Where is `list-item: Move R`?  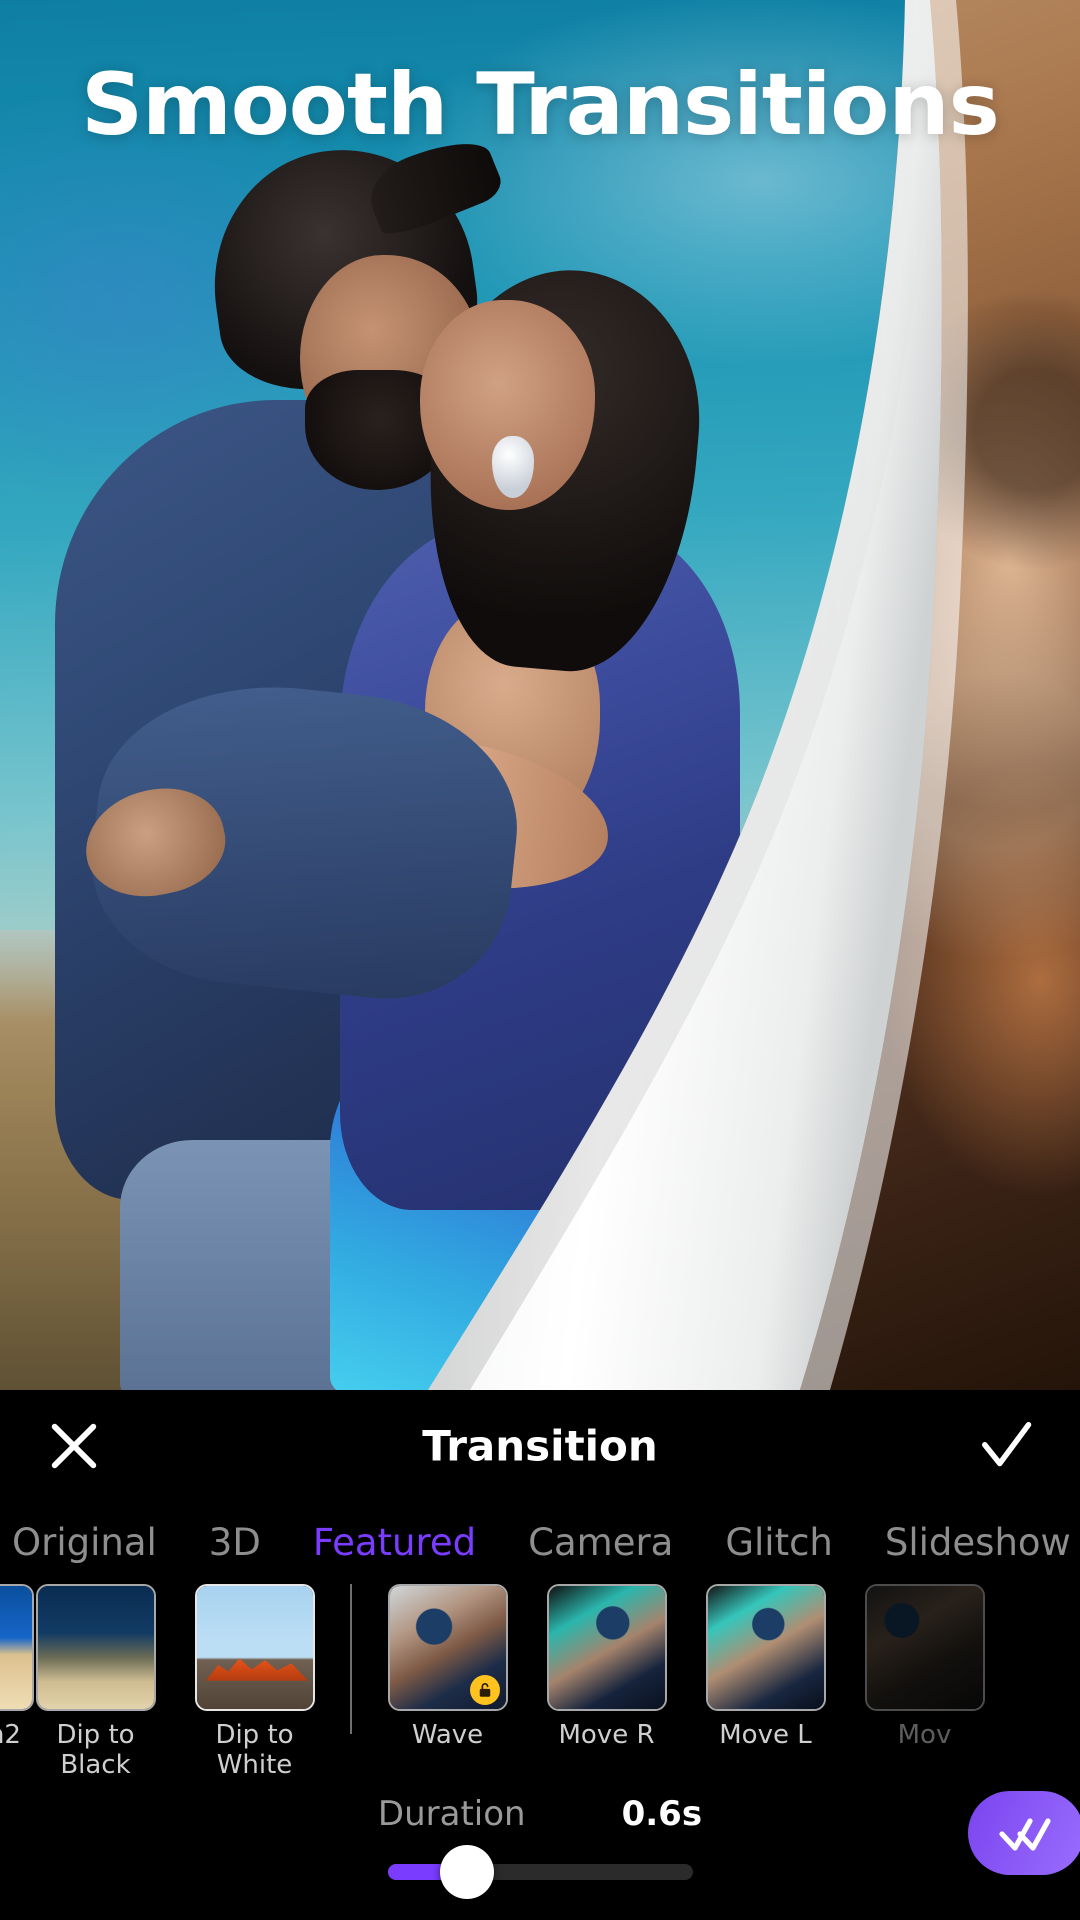
list-item: Move R is located at coordinates (606, 1667).